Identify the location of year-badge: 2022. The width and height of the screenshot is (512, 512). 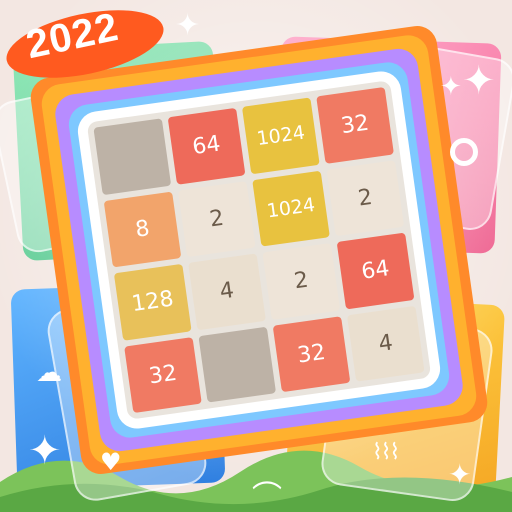
(85, 43).